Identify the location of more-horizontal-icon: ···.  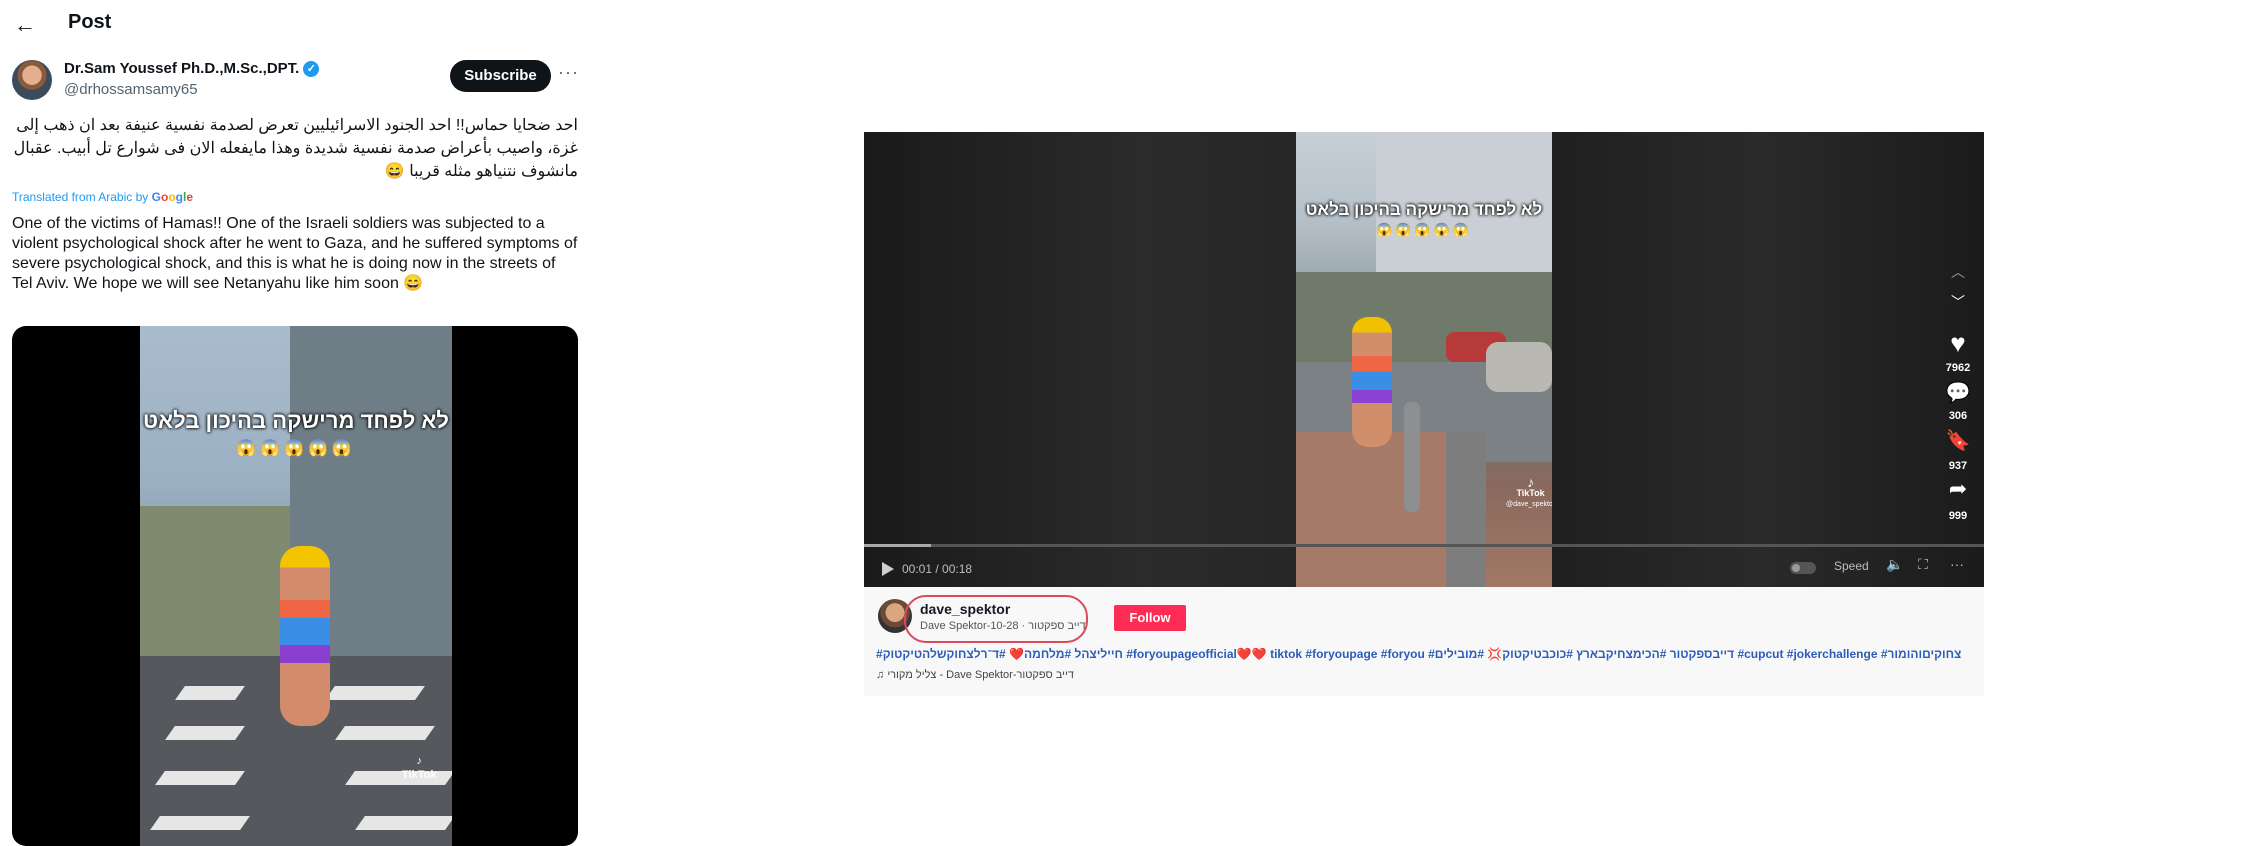
(1957, 564).